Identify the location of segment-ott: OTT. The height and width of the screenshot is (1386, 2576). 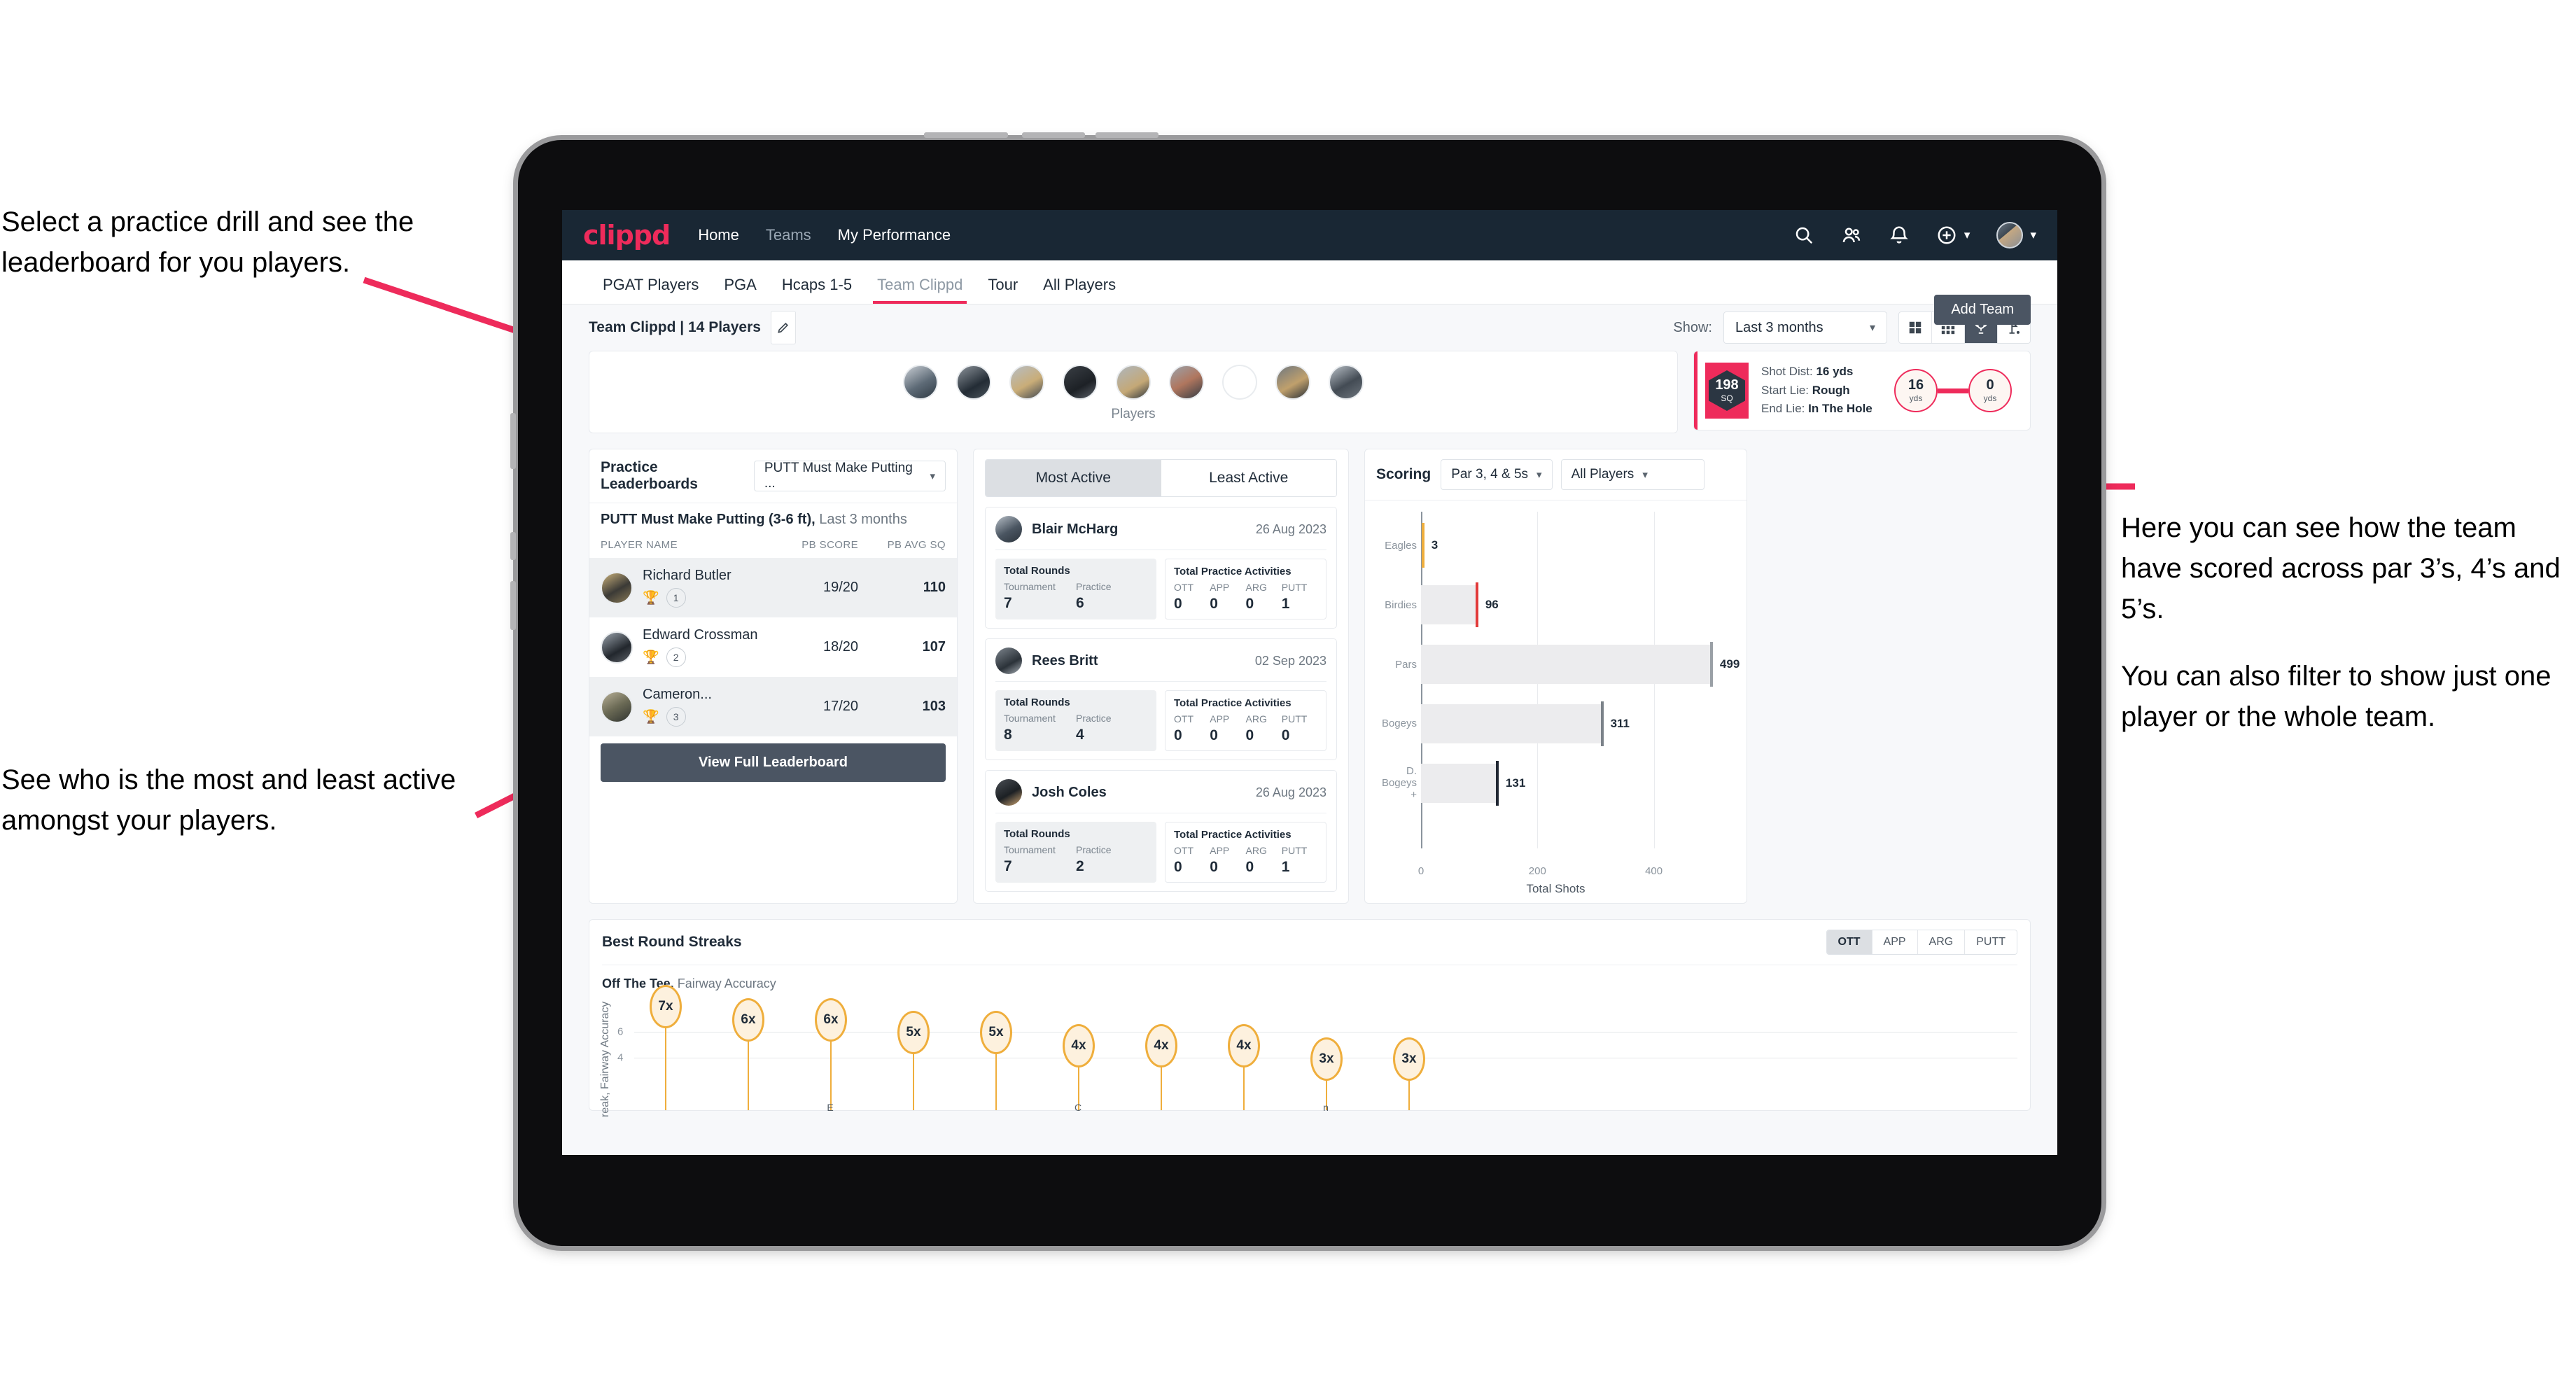
(1849, 942).